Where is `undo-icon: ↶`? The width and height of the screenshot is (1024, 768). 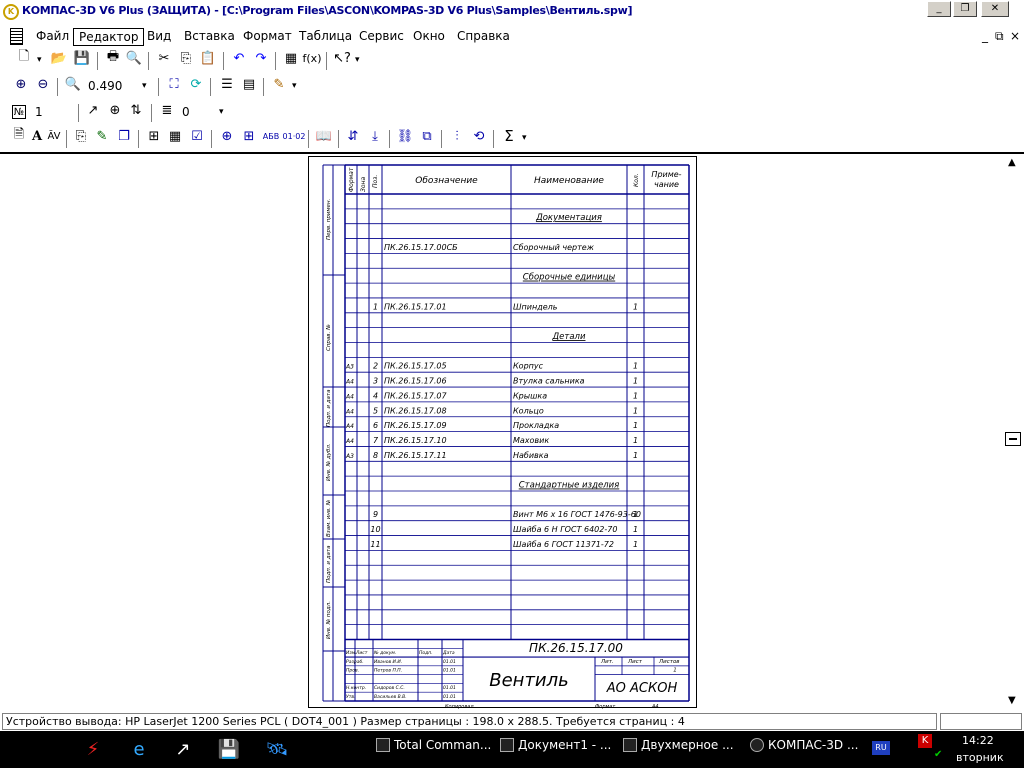 undo-icon: ↶ is located at coordinates (239, 58).